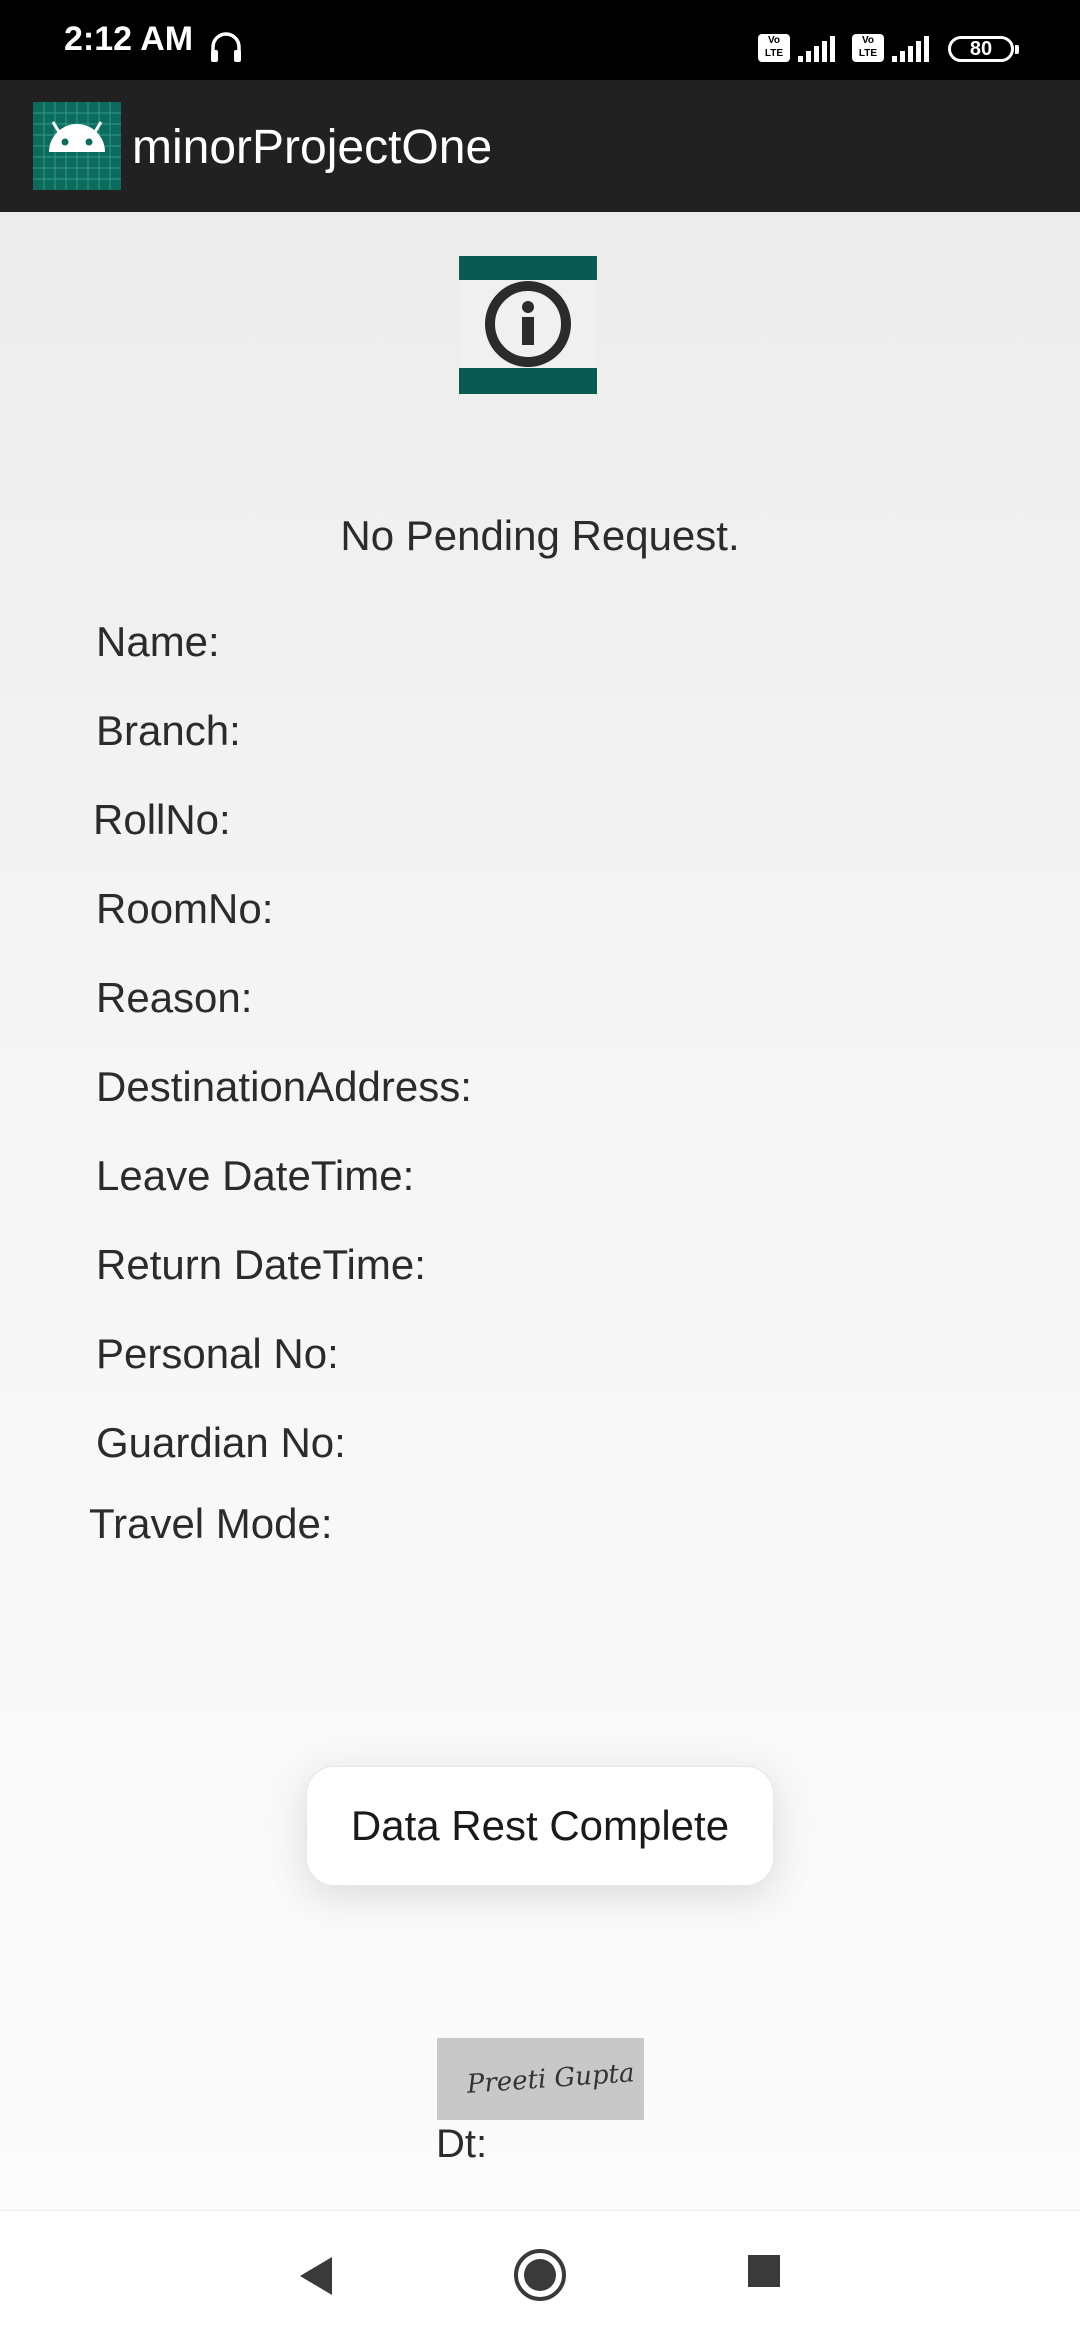 This screenshot has width=1080, height=2341. What do you see at coordinates (284, 1086) in the screenshot?
I see `destination-label: DestinationAddress:` at bounding box center [284, 1086].